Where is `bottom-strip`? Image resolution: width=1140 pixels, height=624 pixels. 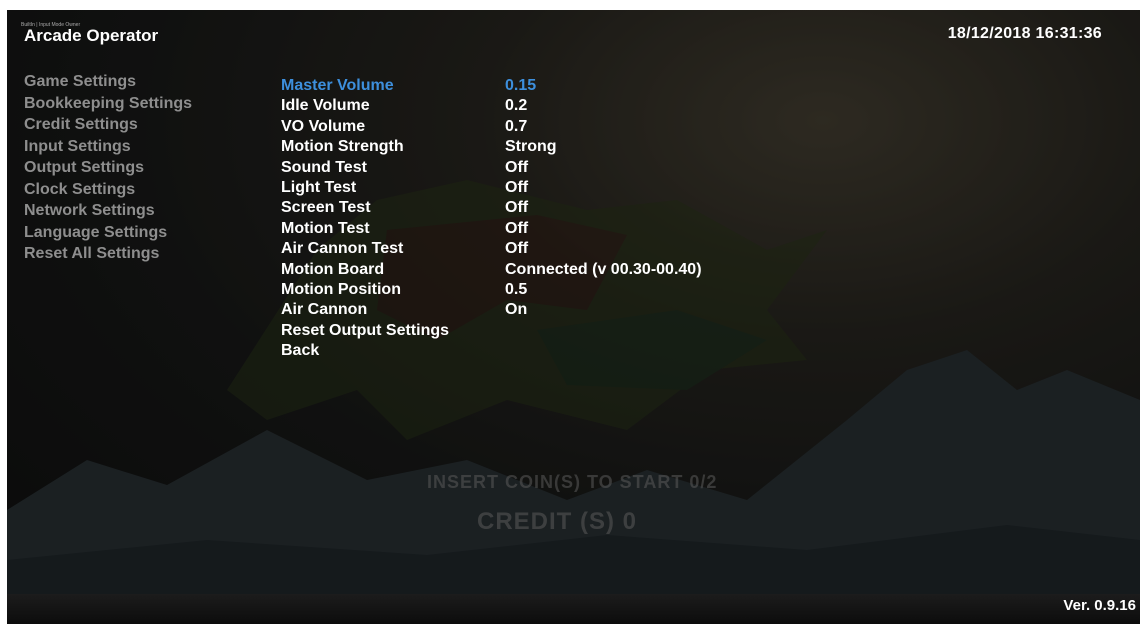
bottom-strip is located at coordinates (573, 609).